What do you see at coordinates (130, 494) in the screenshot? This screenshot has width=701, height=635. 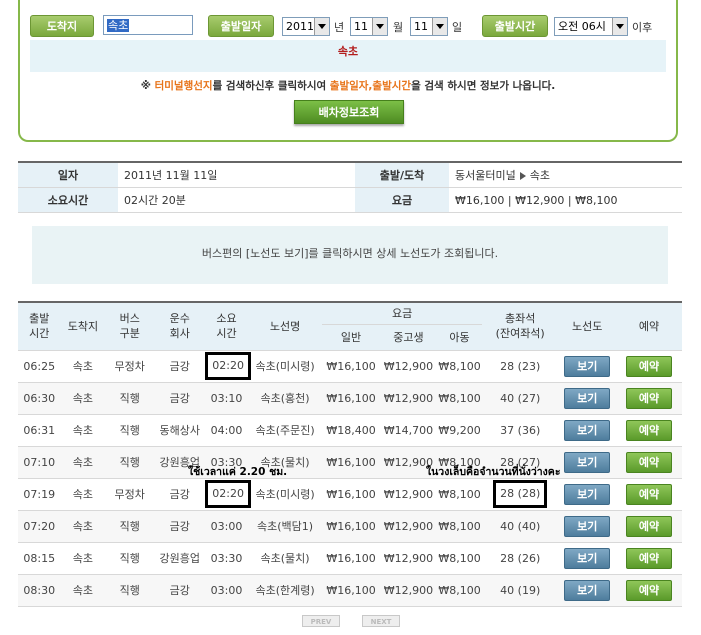 I see `cell-bus-type: 무정차` at bounding box center [130, 494].